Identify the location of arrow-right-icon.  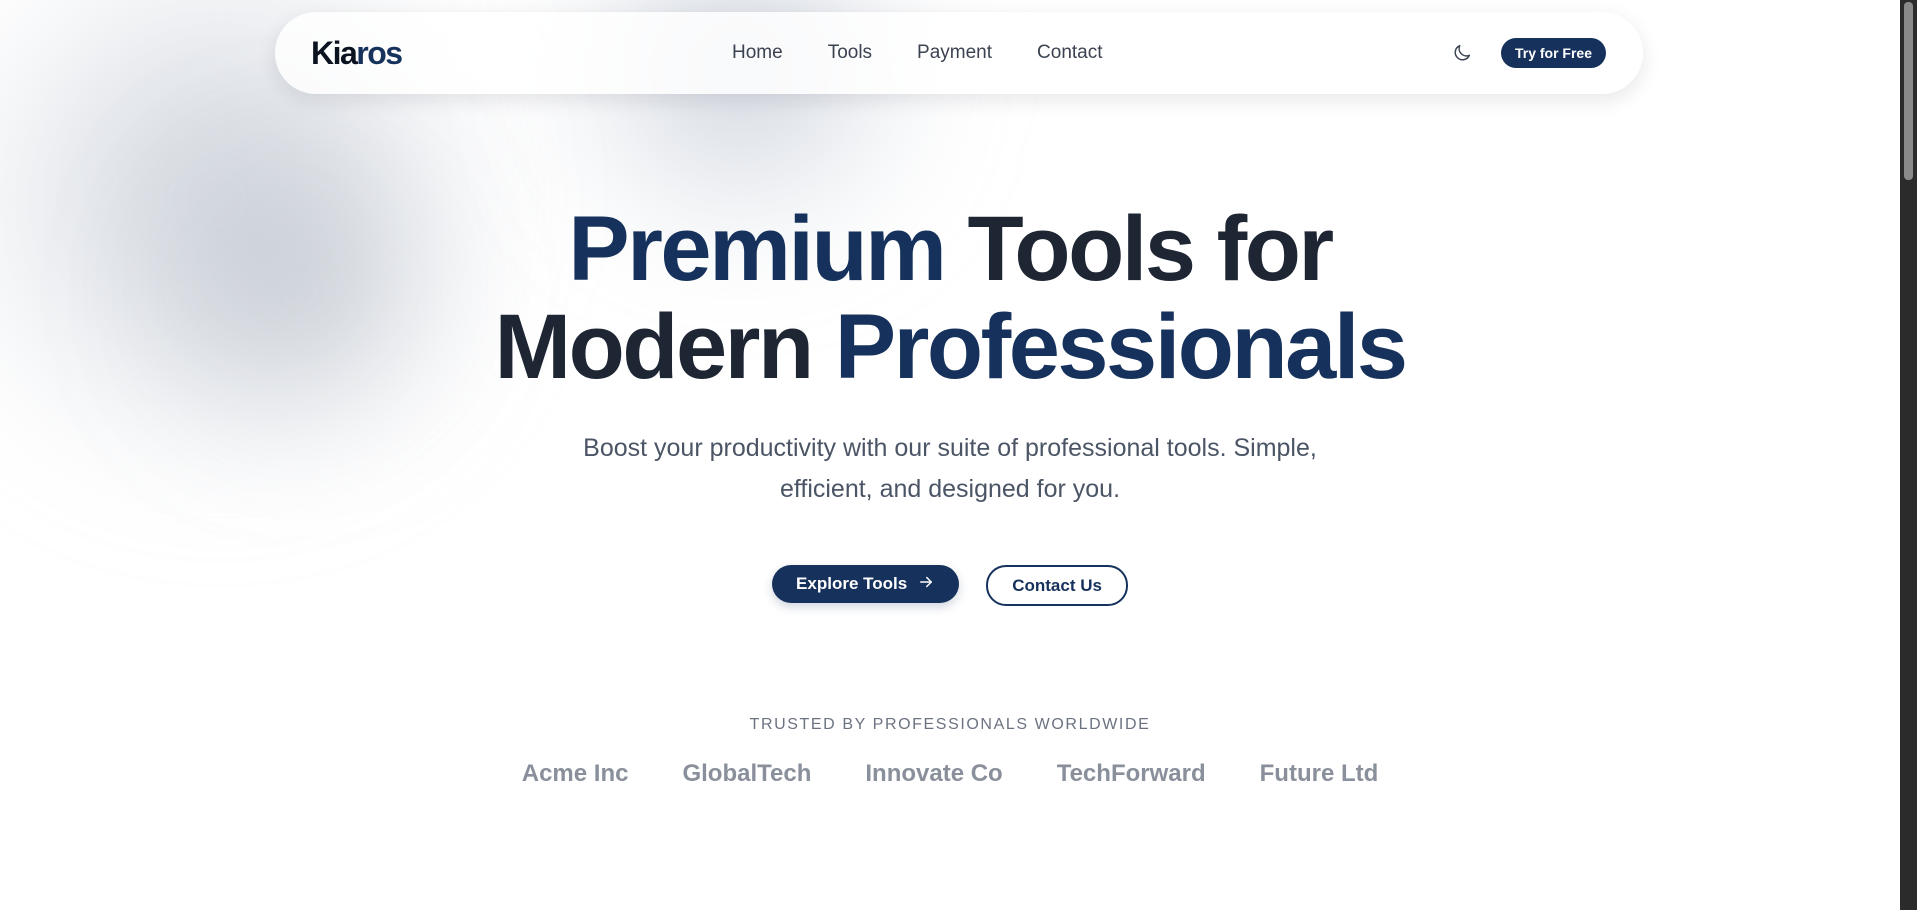
(926, 584).